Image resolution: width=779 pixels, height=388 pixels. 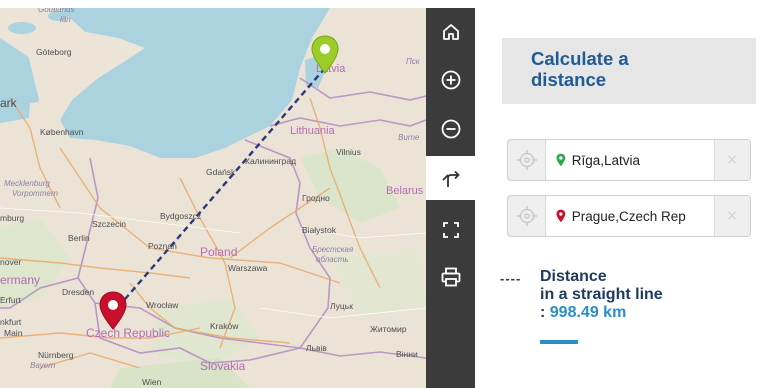 What do you see at coordinates (413, 61) in the screenshot?
I see `map-label: Пск` at bounding box center [413, 61].